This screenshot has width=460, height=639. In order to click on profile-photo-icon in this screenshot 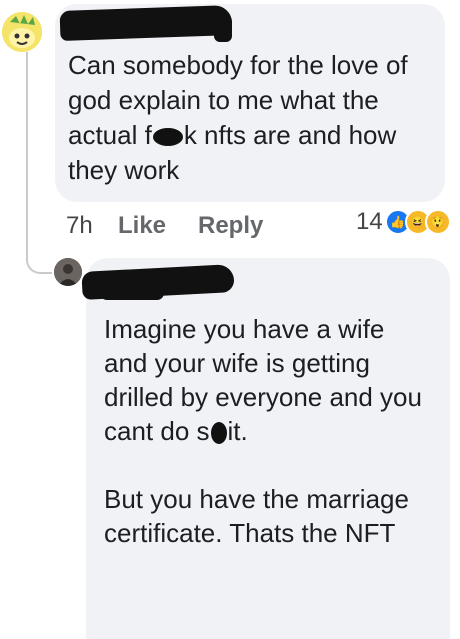, I will do `click(68, 272)`.